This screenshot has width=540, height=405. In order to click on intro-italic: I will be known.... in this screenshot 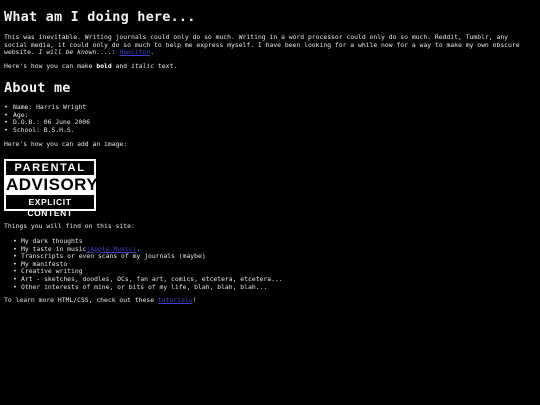, I will do `click(75, 52)`.